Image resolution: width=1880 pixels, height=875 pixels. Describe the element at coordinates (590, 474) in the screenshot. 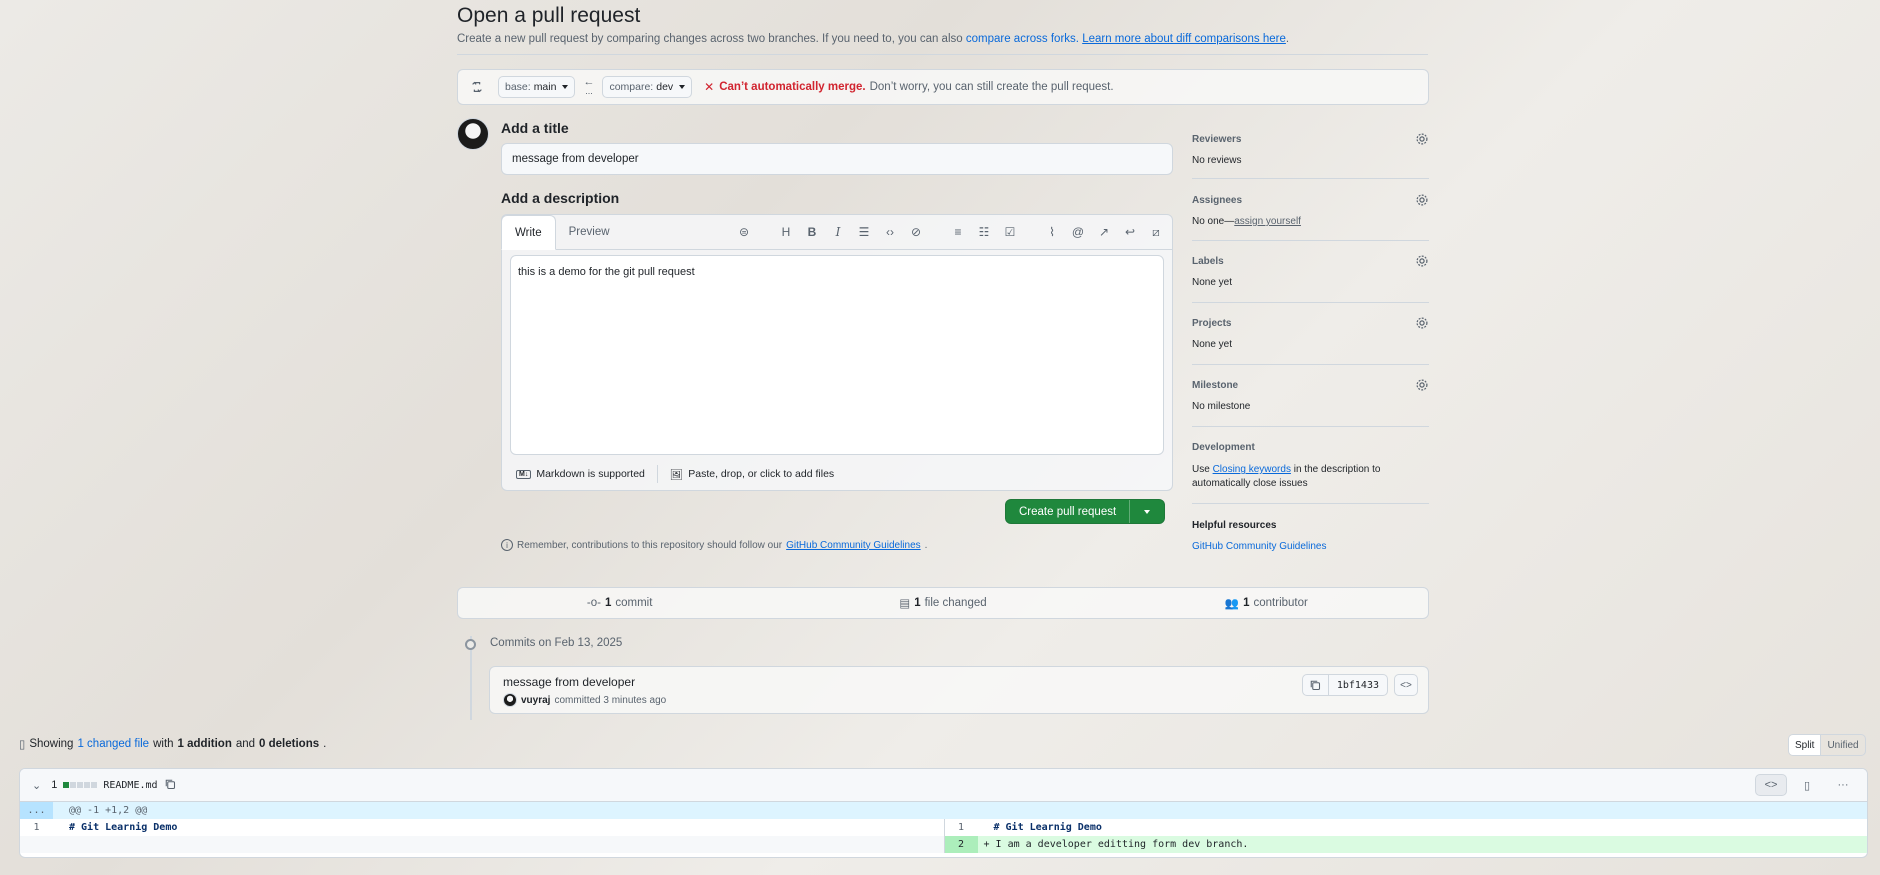

I see `markdown-supported-link: Markdown is supported` at that location.